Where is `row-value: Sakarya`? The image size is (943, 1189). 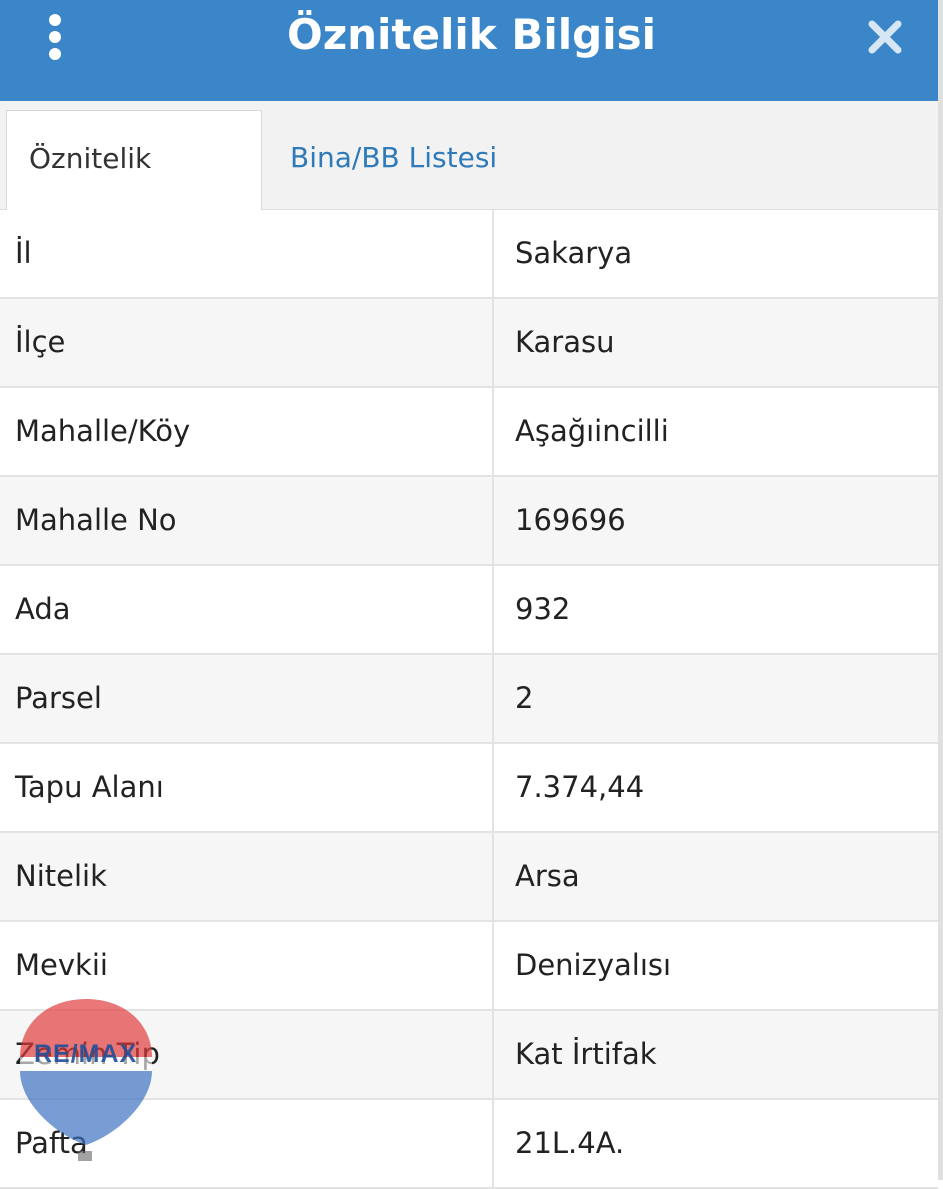 row-value: Sakarya is located at coordinates (574, 253).